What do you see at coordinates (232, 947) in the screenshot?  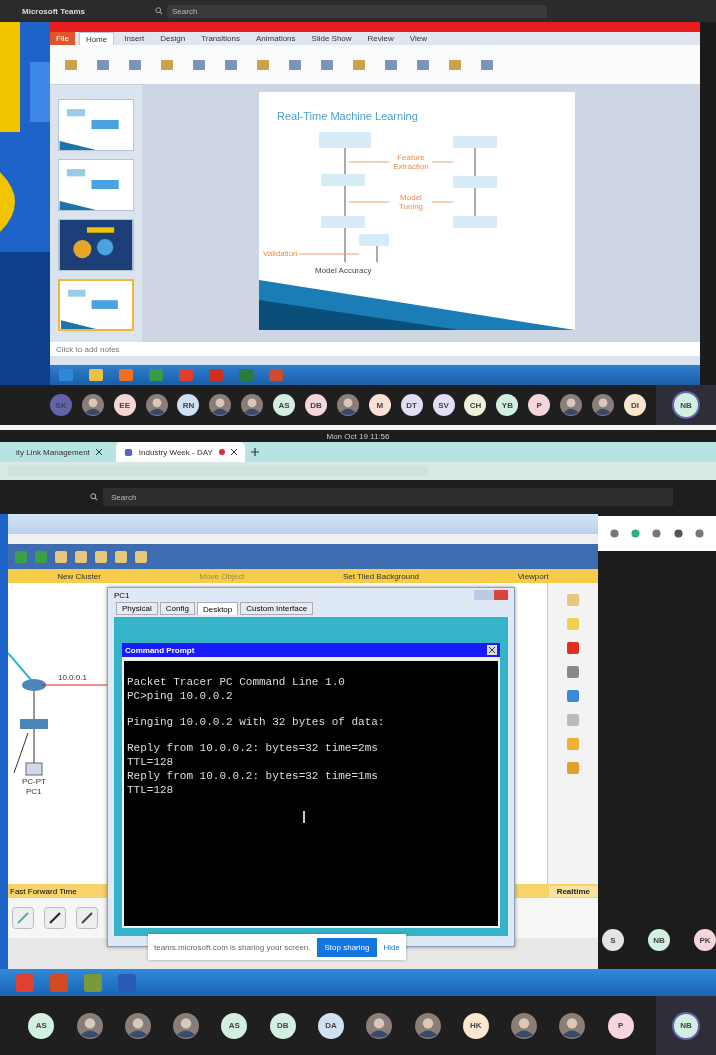 I see `sharing-message: teams.microsoft.com is sharing your screen.` at bounding box center [232, 947].